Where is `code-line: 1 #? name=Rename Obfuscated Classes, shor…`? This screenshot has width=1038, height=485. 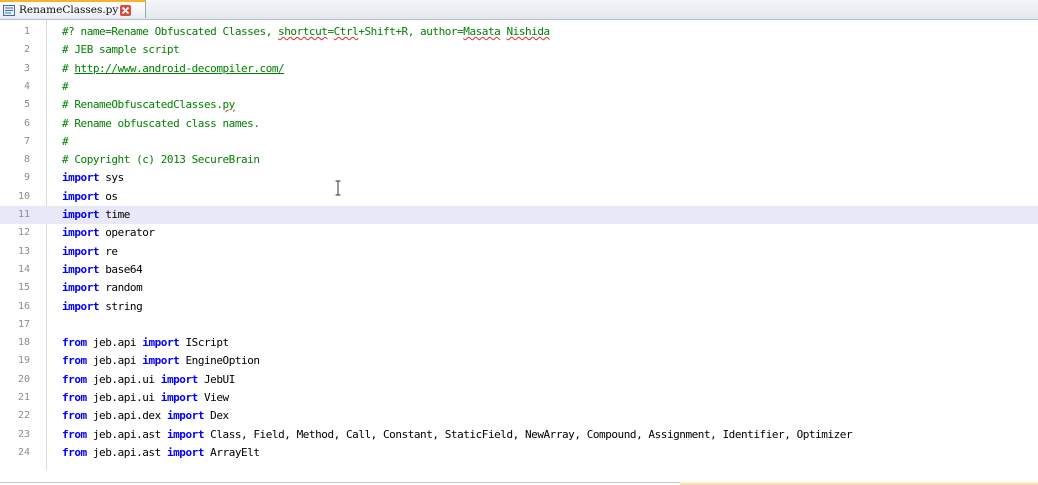 code-line: 1 #? name=Rename Obfuscated Classes, shor… is located at coordinates (519, 32).